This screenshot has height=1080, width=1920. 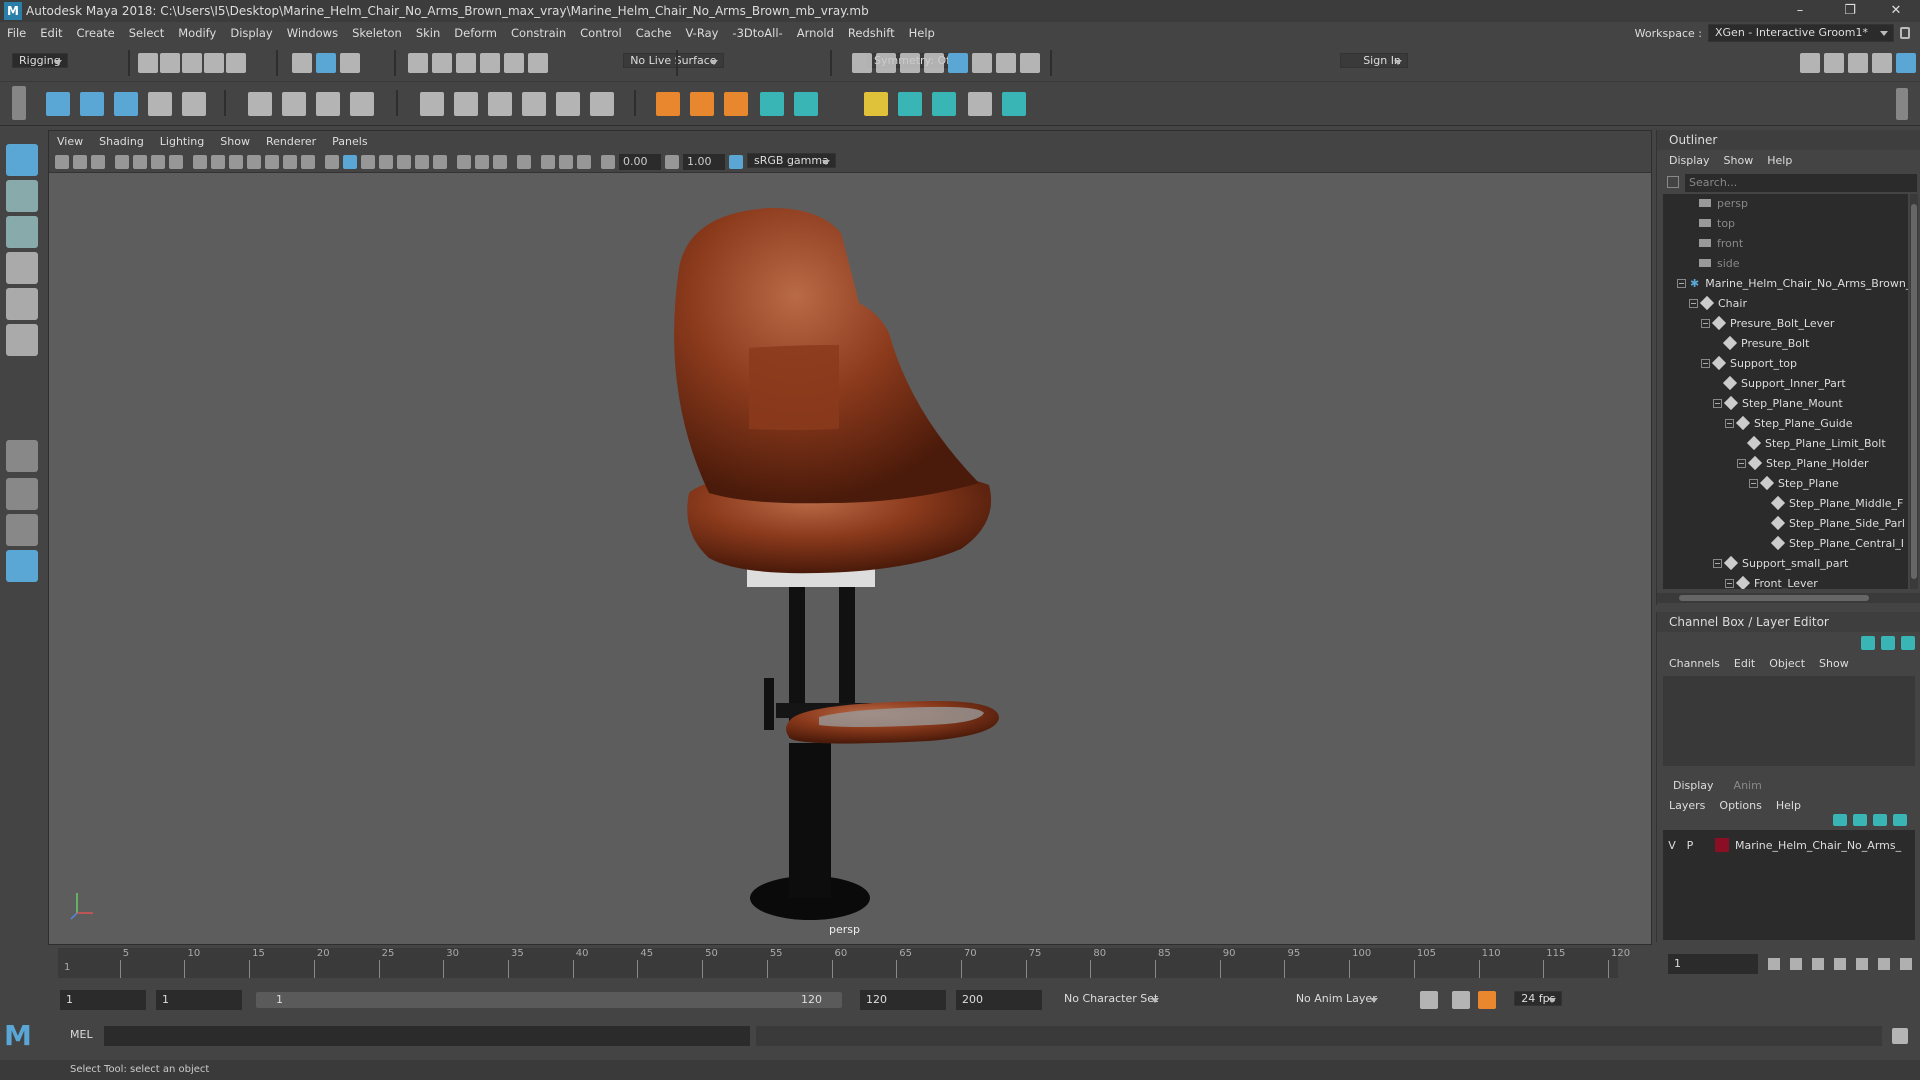 I want to click on outliner-item-support-small-part: Support_small_part, so click(x=1780, y=564).